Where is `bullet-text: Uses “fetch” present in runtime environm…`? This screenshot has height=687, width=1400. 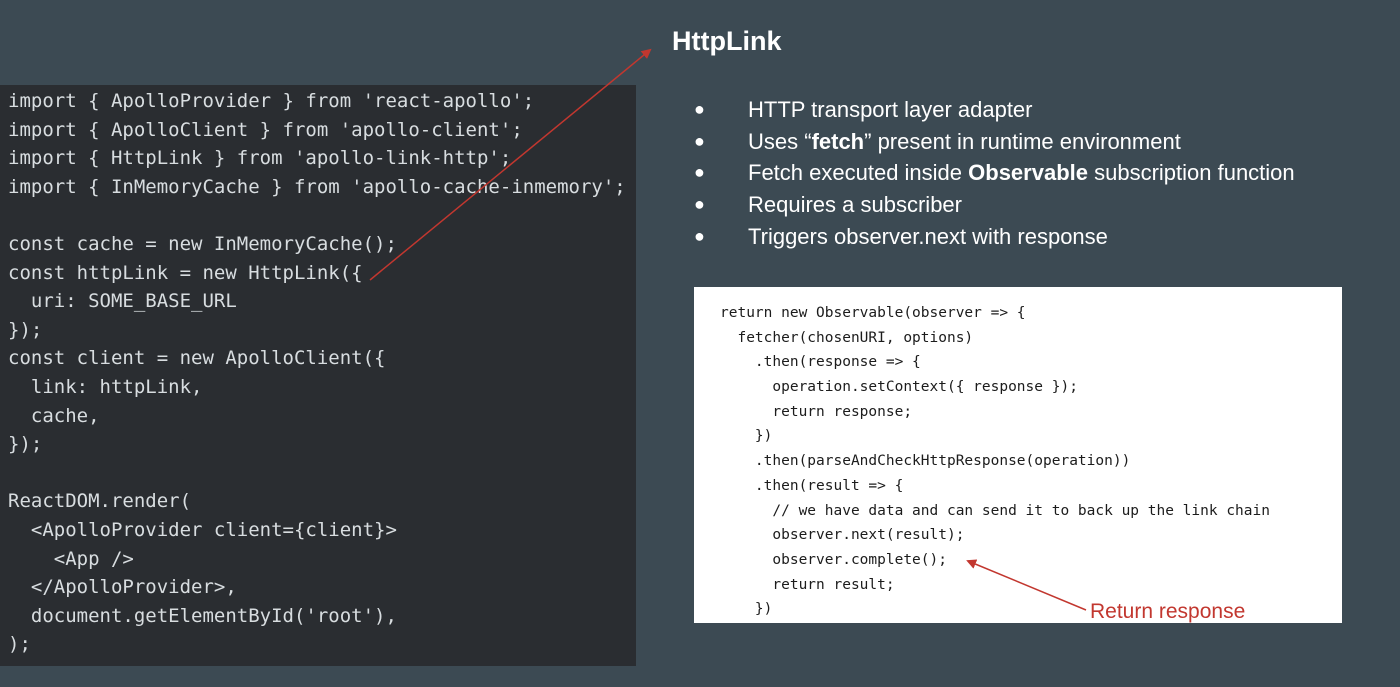
bullet-text: Uses “fetch” present in runtime environm… is located at coordinates (964, 141).